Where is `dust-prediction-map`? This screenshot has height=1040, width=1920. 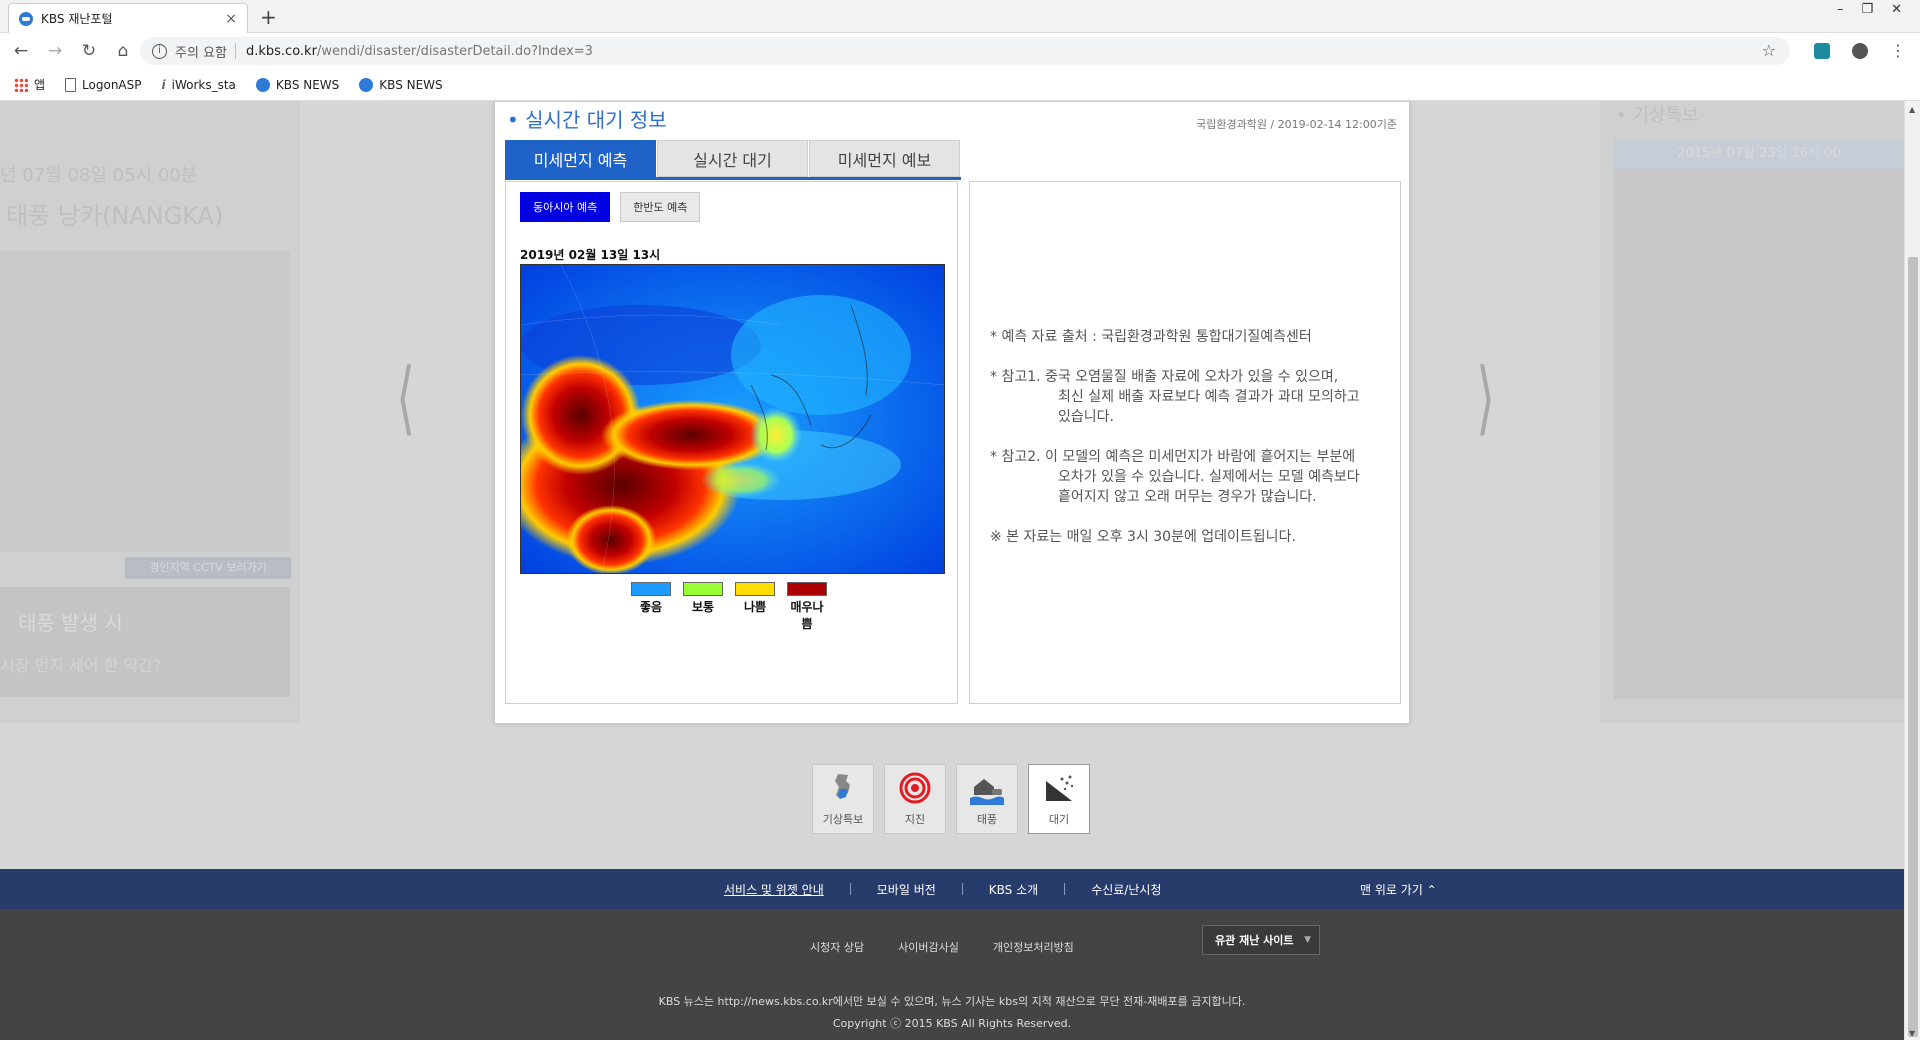 dust-prediction-map is located at coordinates (732, 419).